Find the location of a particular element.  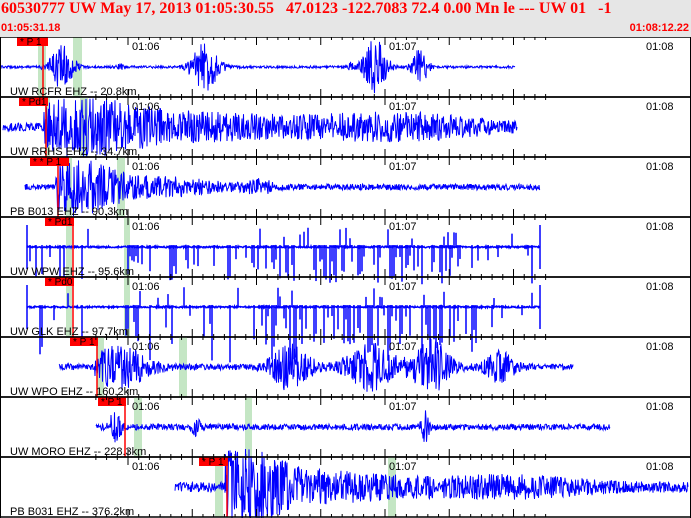

trace-panel: * Pd1 01:06 01:07 01:08UW WPW EHZ -- 95.6km is located at coordinates (345, 250).